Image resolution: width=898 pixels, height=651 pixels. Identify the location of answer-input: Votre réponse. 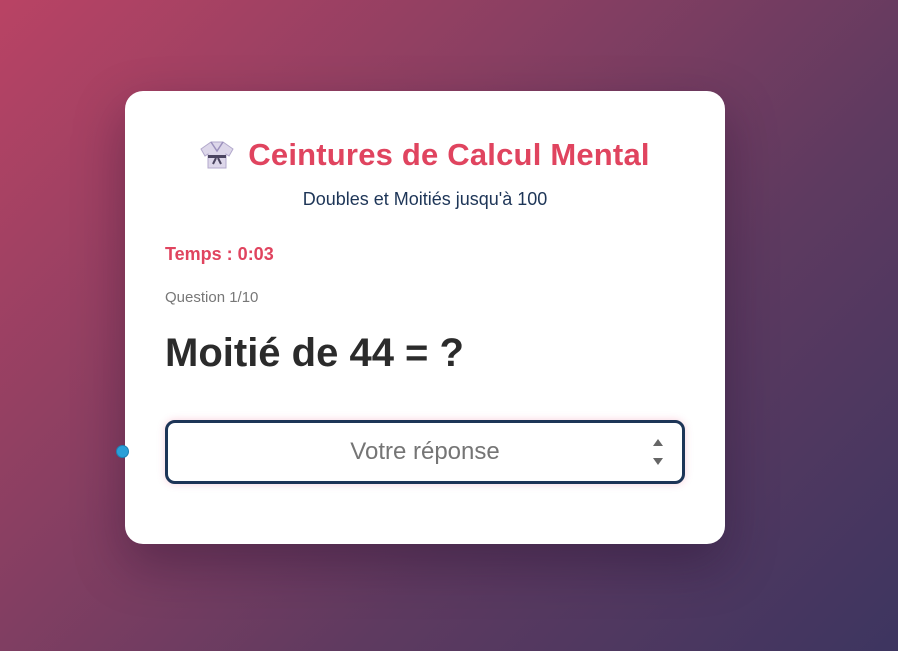
(425, 452).